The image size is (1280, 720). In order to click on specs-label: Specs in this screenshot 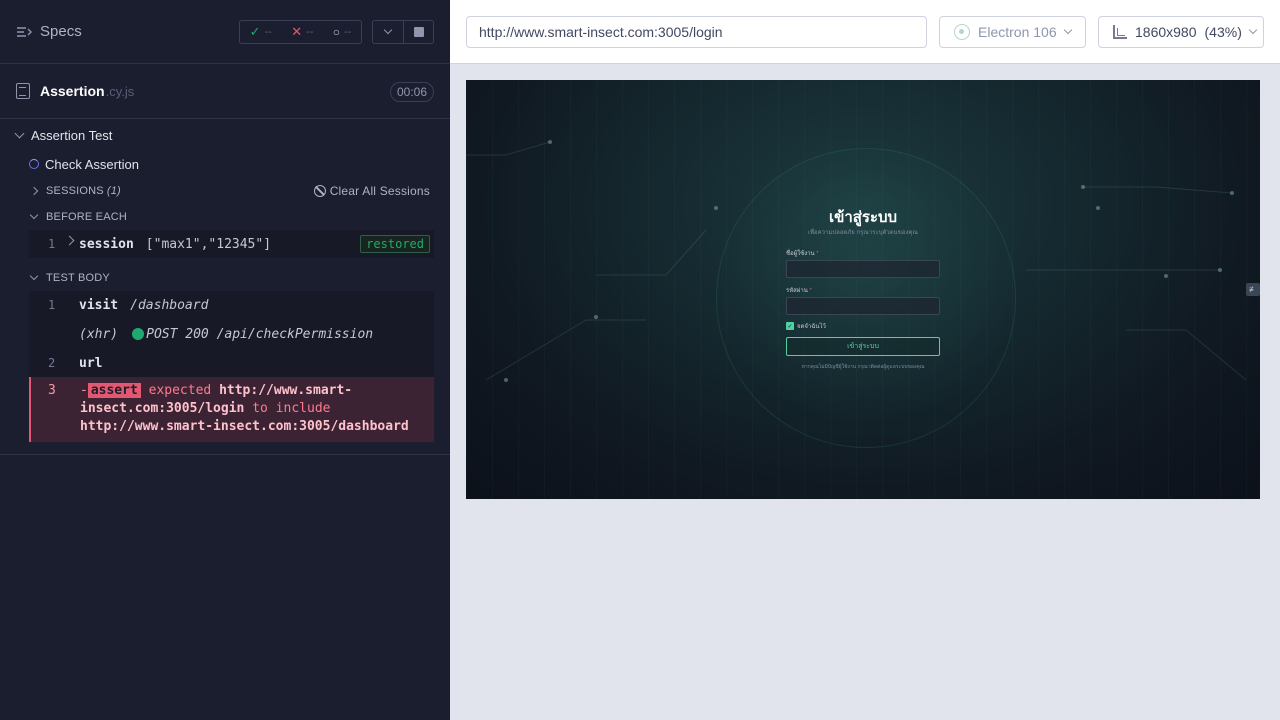, I will do `click(61, 31)`.